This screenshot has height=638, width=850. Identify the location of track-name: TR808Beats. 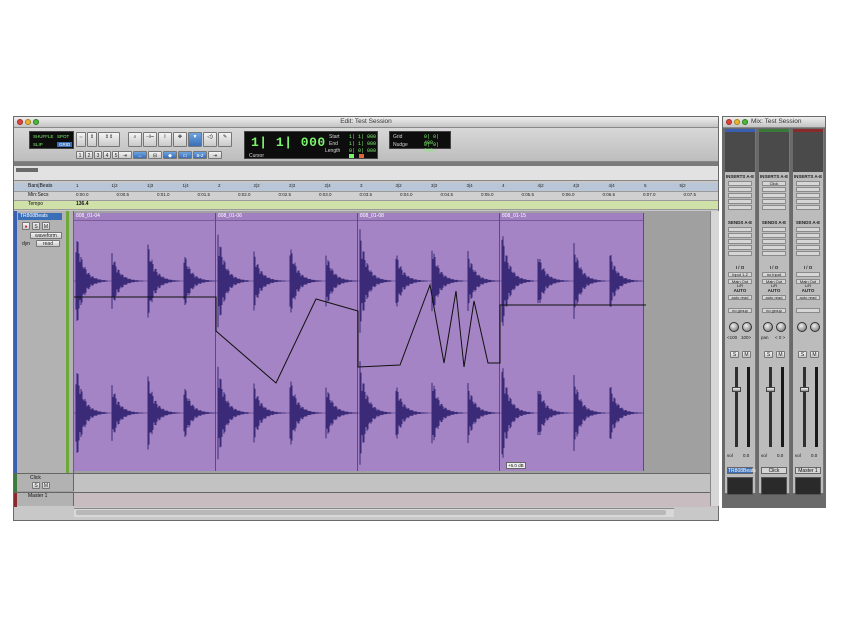
(40, 216).